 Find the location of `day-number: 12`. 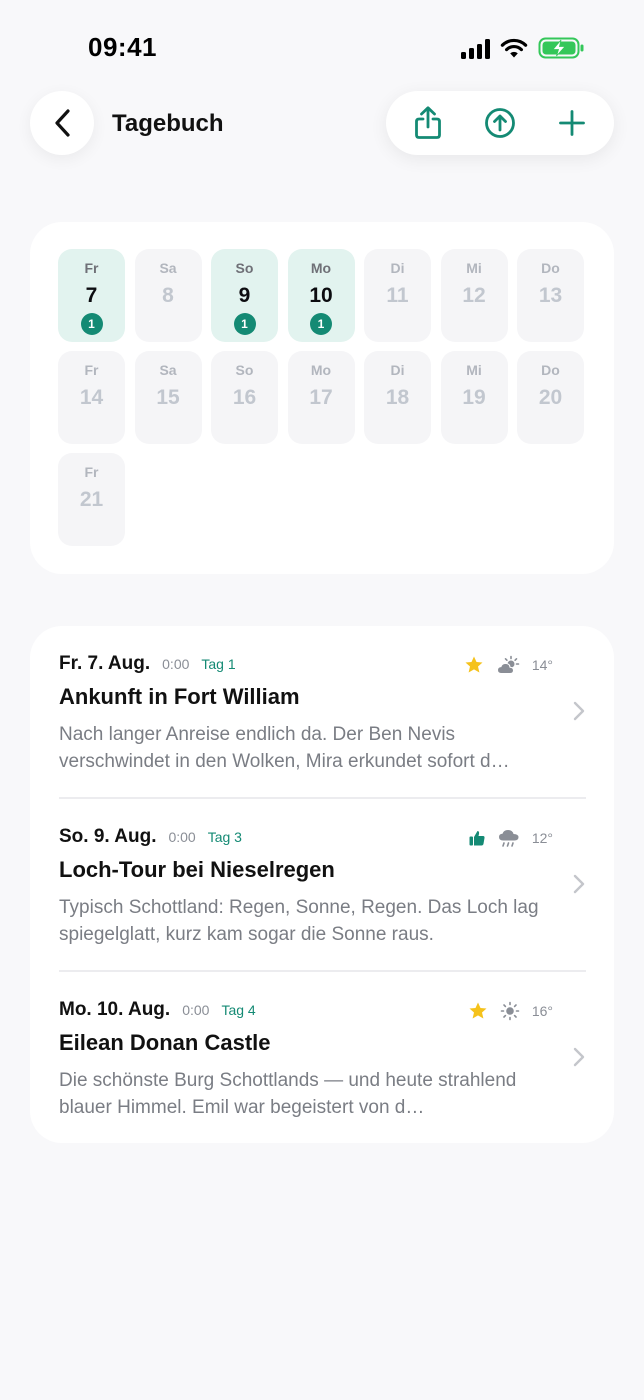

day-number: 12 is located at coordinates (474, 295).